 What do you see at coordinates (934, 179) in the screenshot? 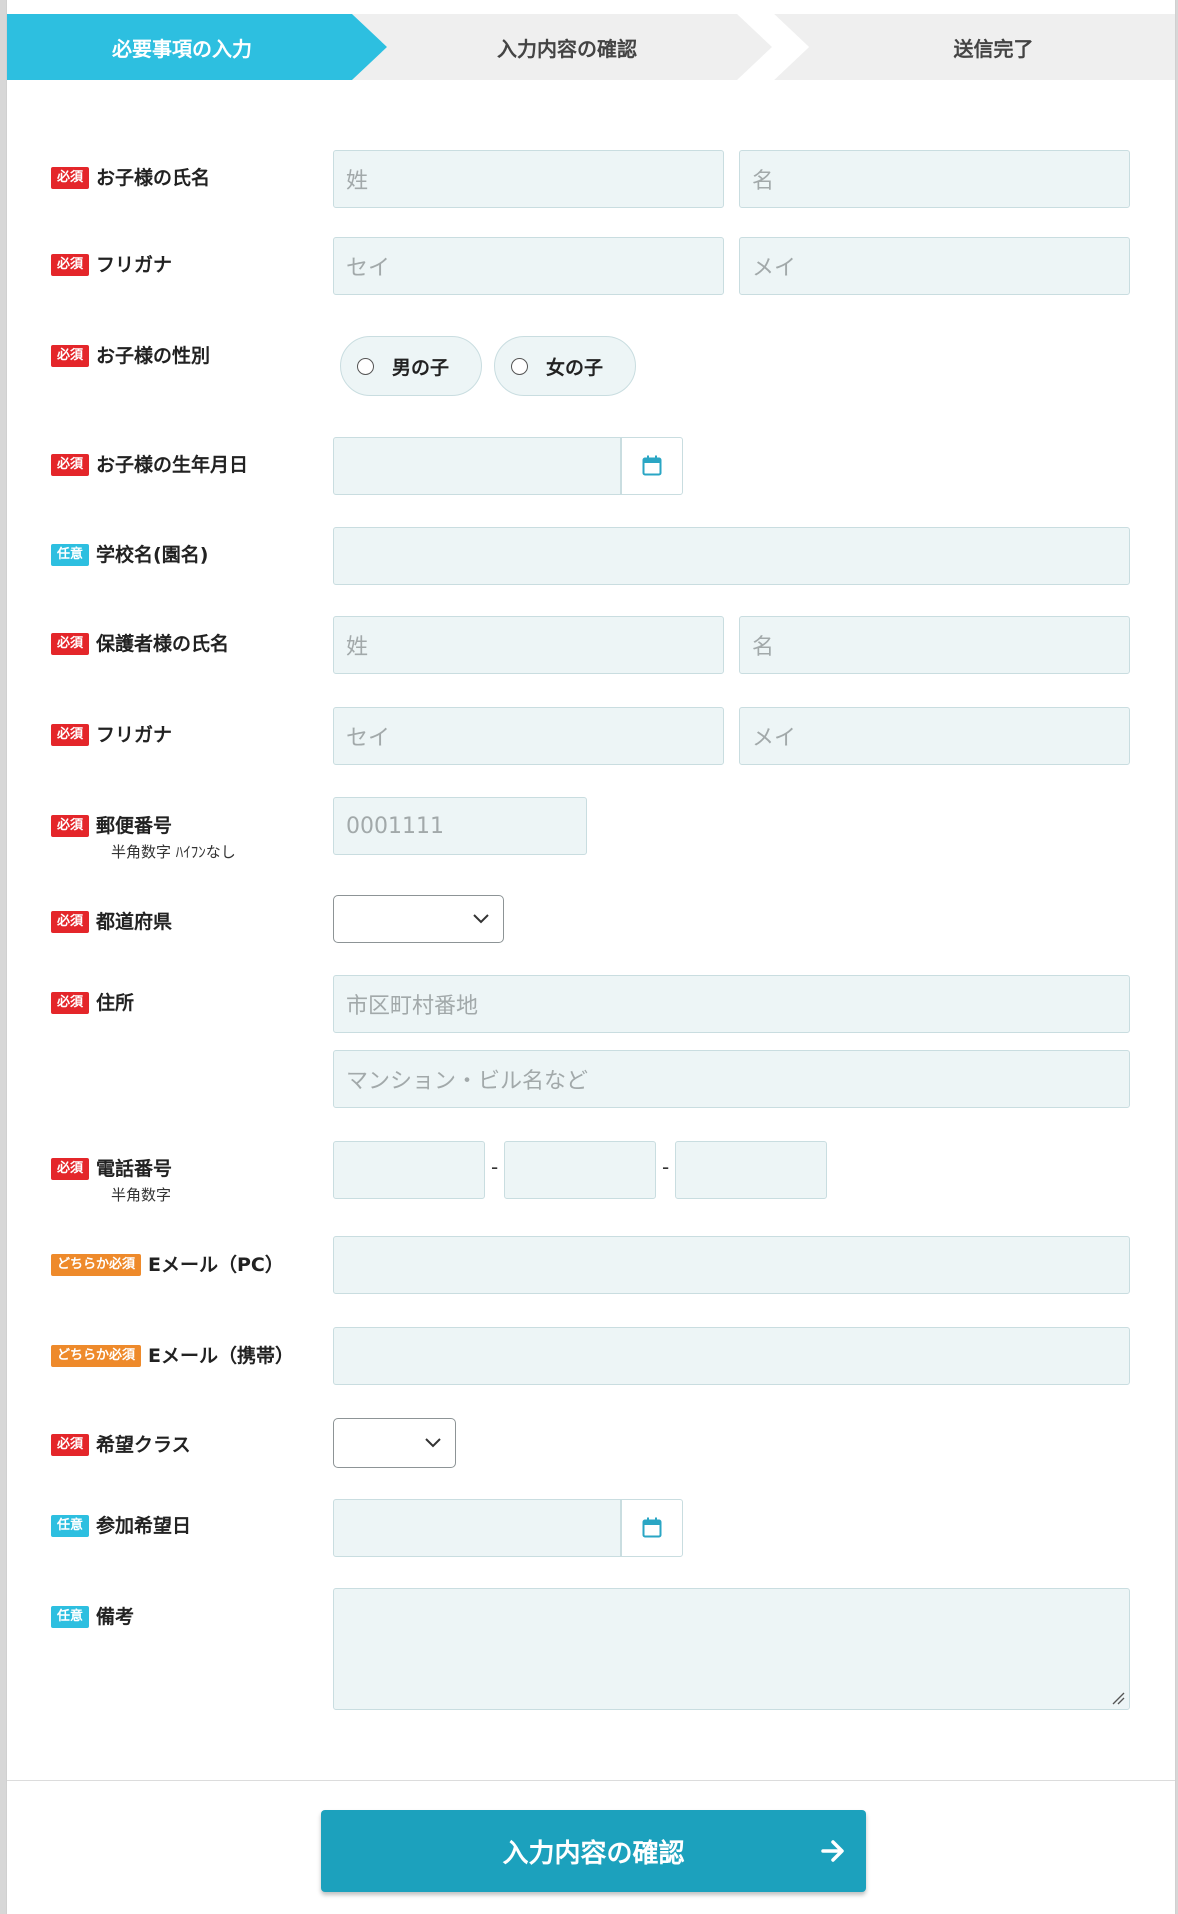
I see `child-first-name-input: 名` at bounding box center [934, 179].